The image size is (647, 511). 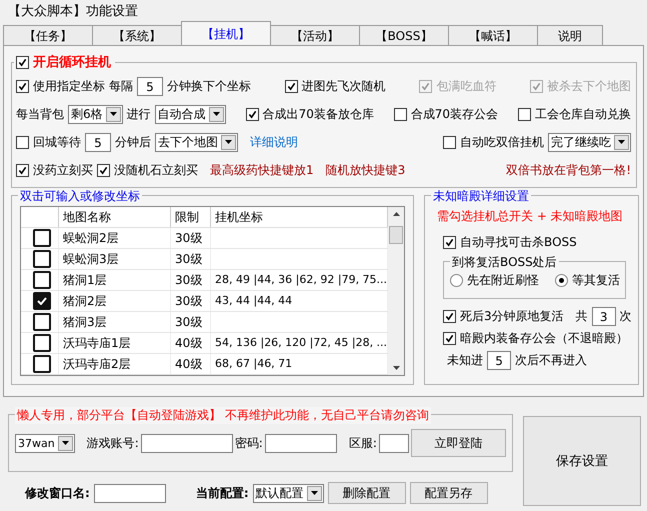 What do you see at coordinates (589, 142) in the screenshot?
I see `dropdown: 完了继续吃` at bounding box center [589, 142].